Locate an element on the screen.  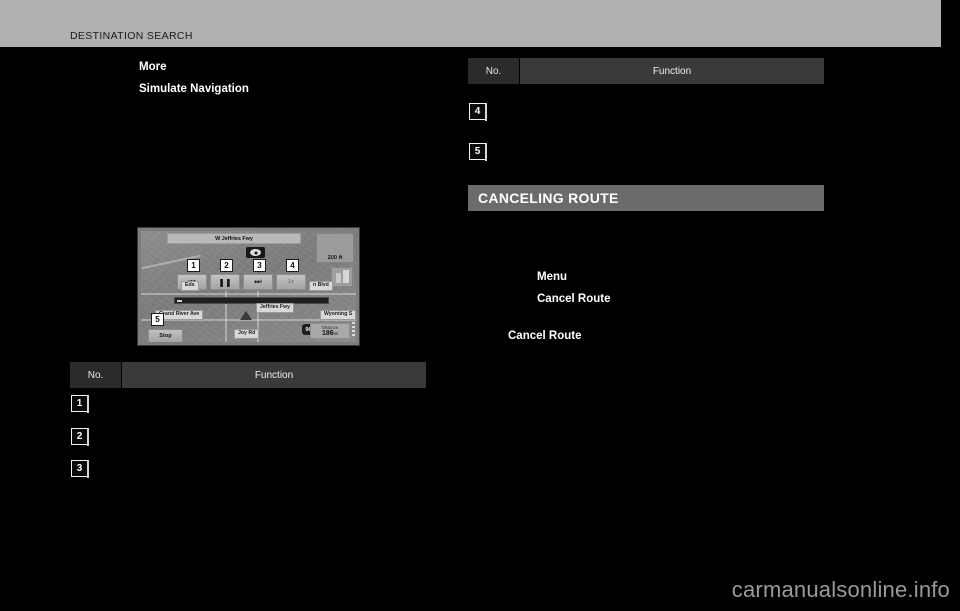
section-heading-label: CANCELING ROUTE is located at coordinates (548, 198).